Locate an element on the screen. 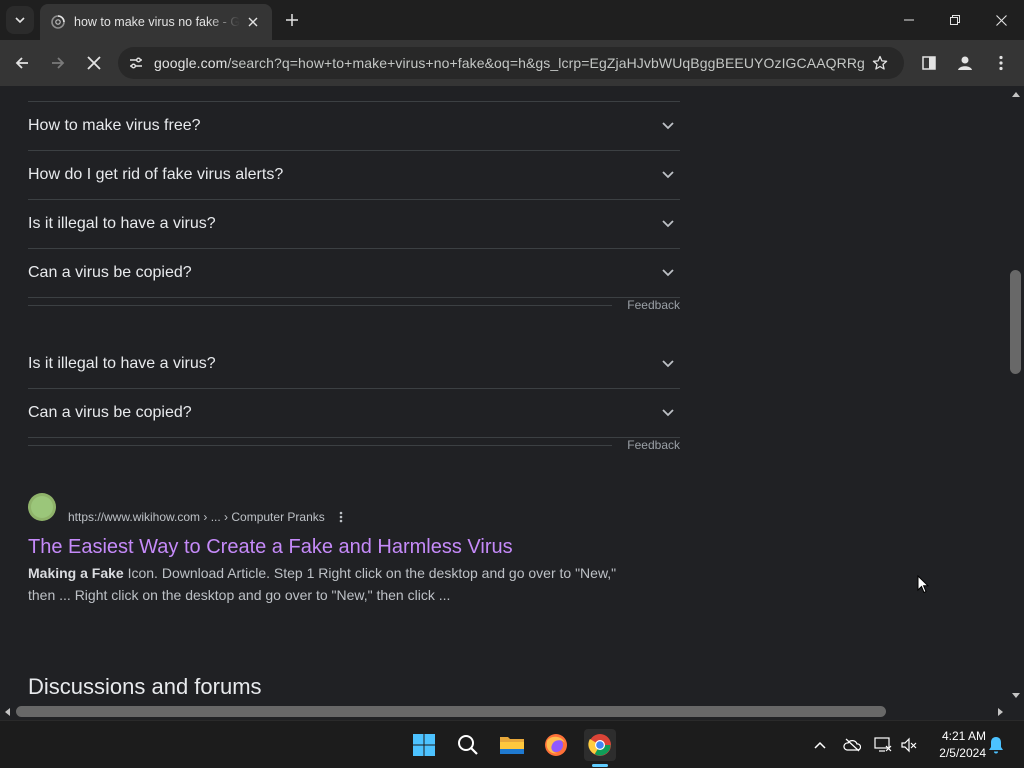 The width and height of the screenshot is (1024, 768). mouse-cursor-icon is located at coordinates (923, 584).